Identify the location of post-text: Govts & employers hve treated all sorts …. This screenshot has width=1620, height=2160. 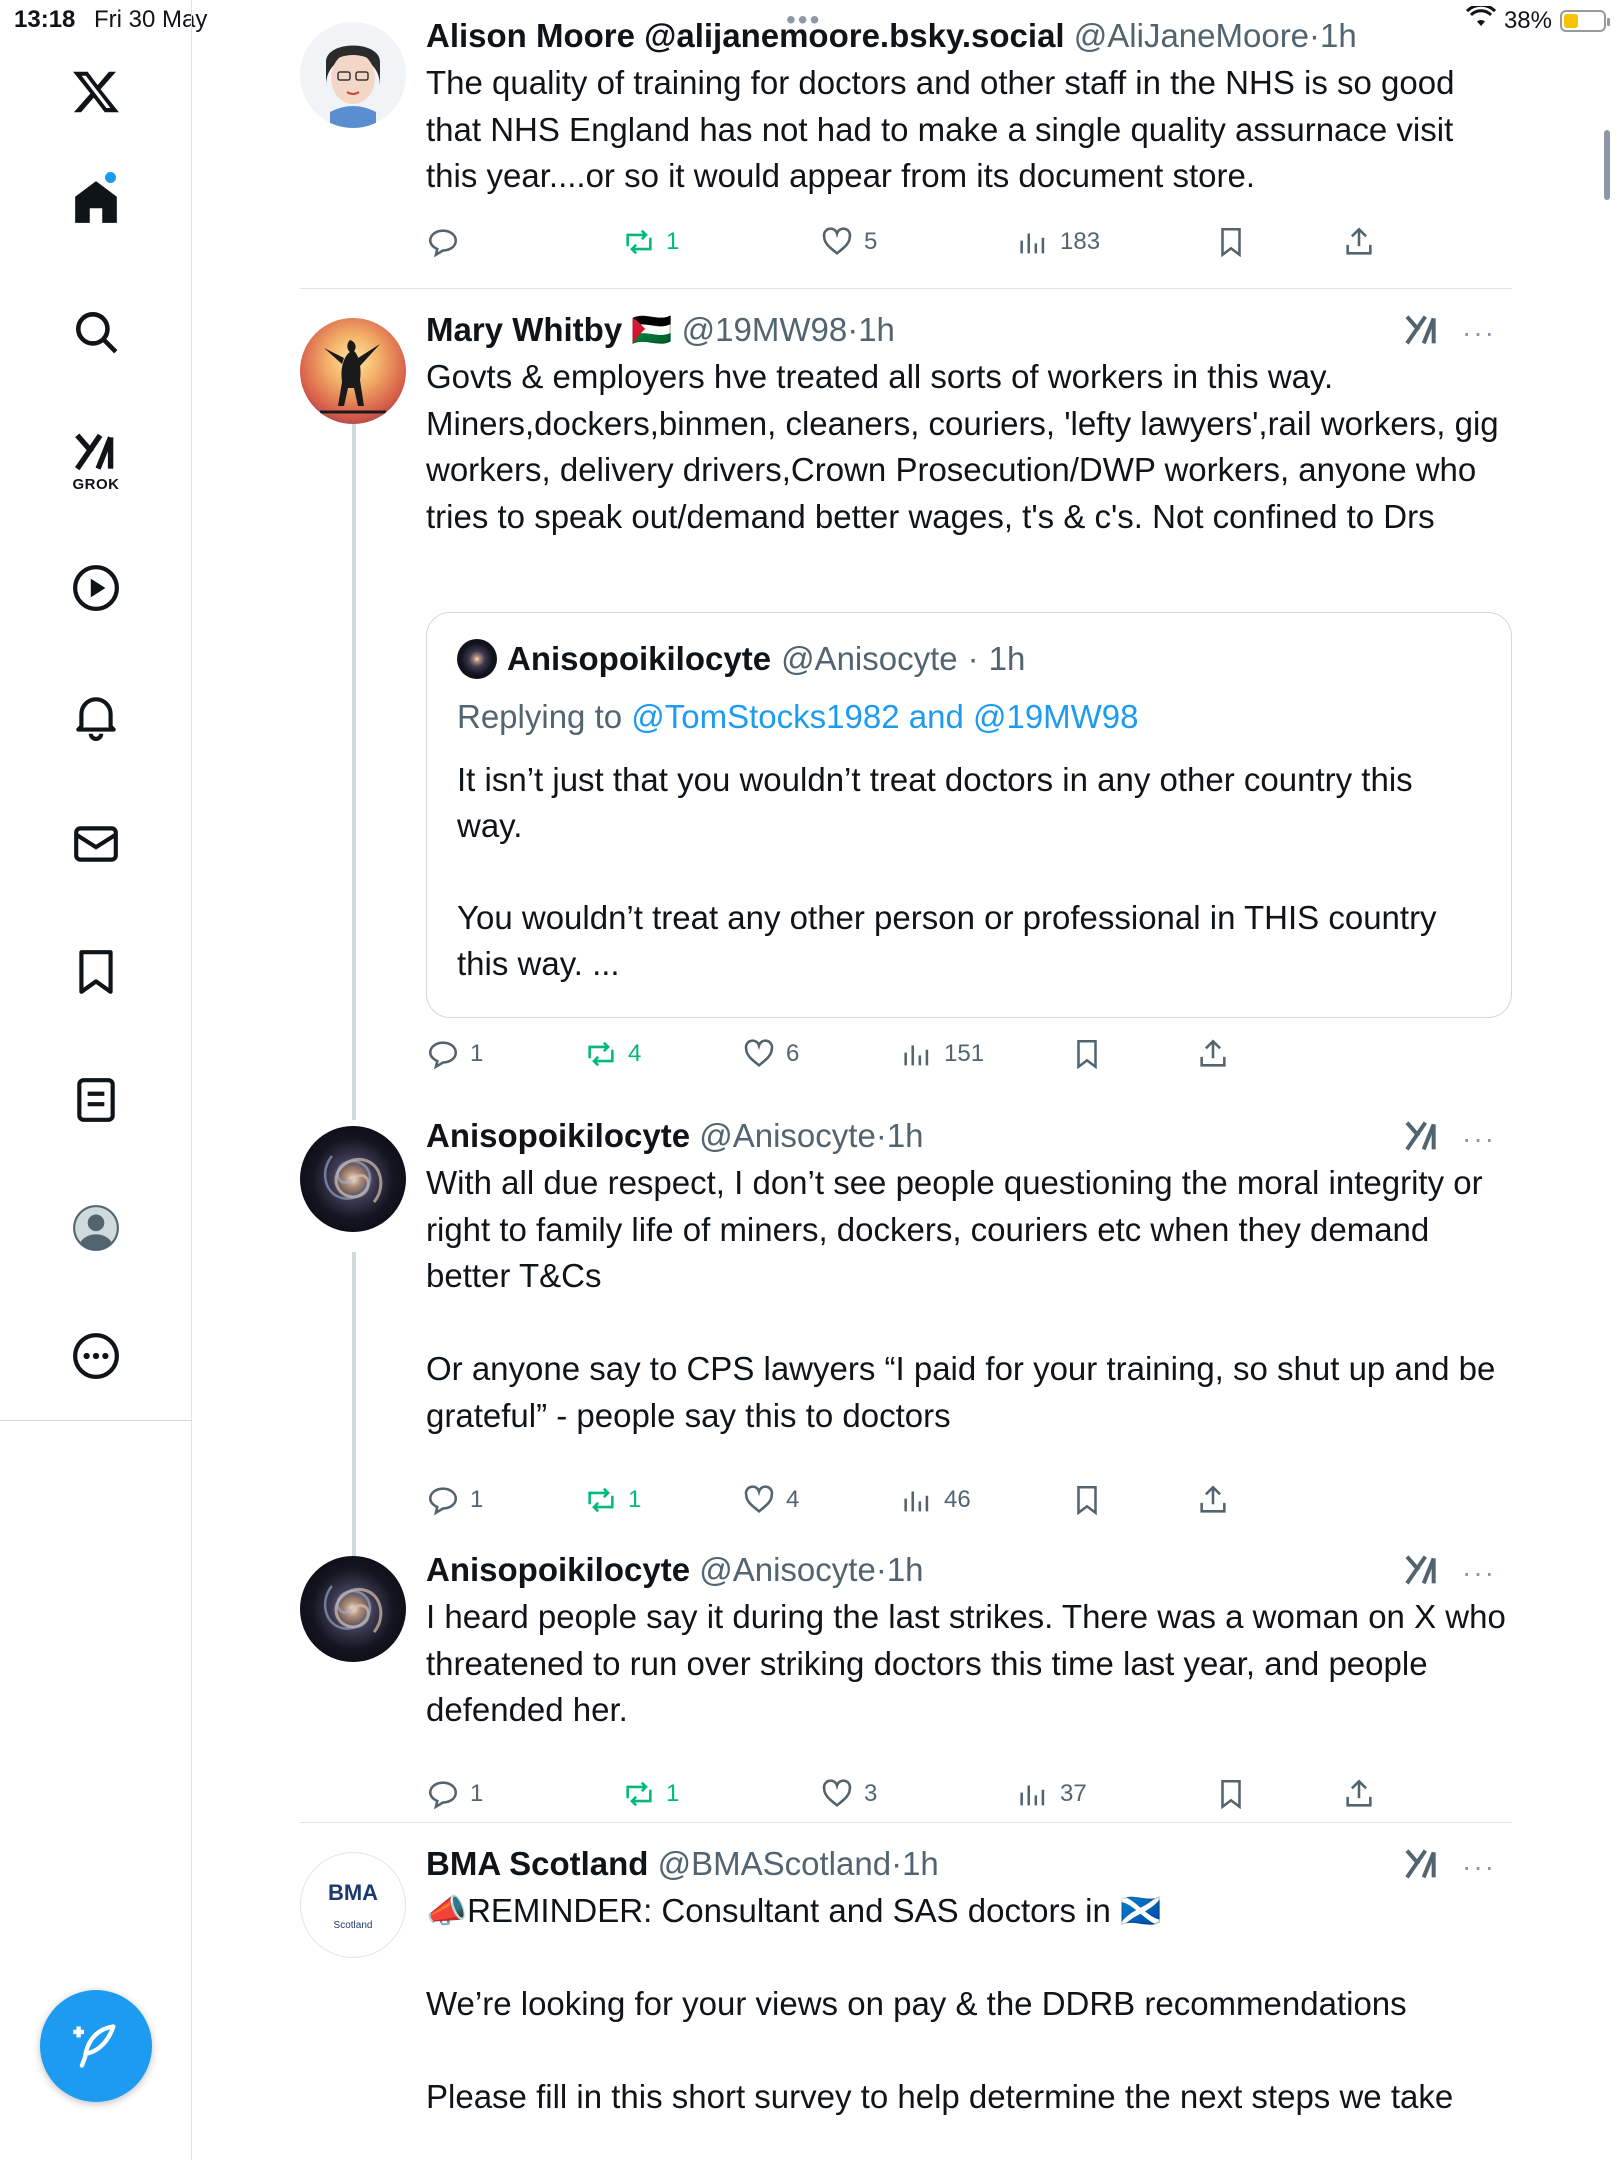
(962, 446).